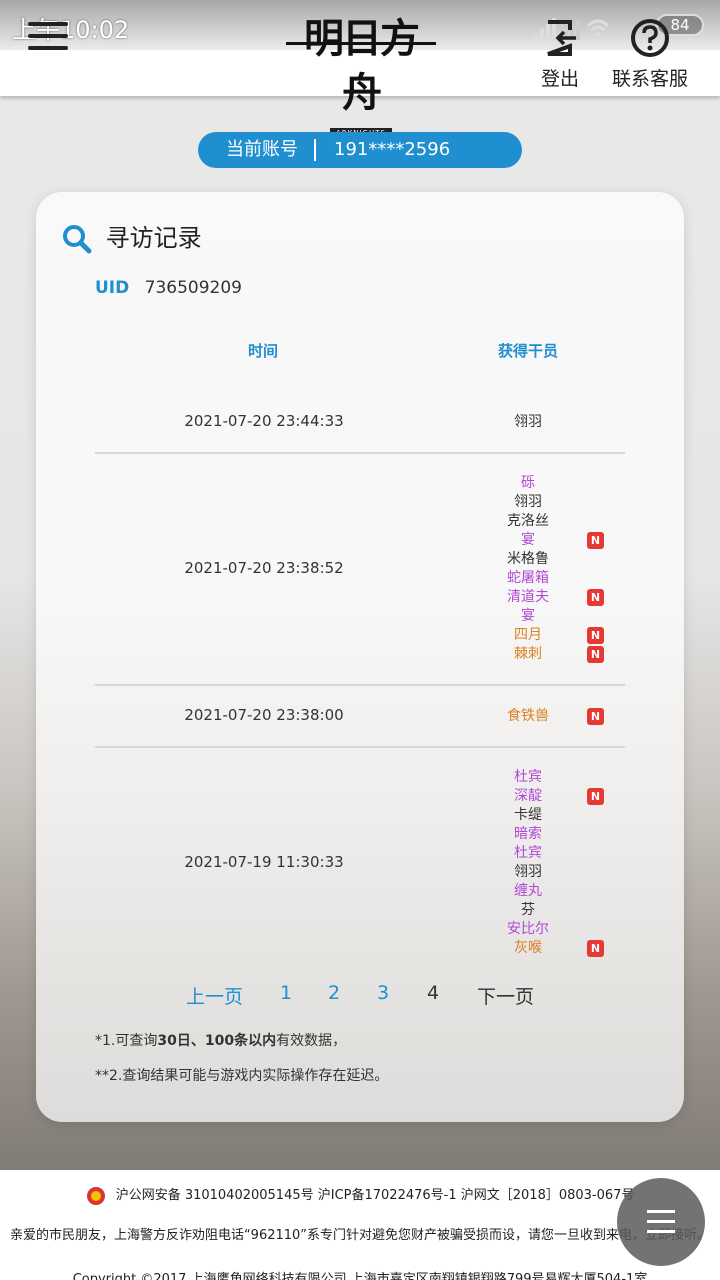 The height and width of the screenshot is (1280, 720). Describe the element at coordinates (153, 238) in the screenshot. I see `card-title-text: 寻访记录` at that location.